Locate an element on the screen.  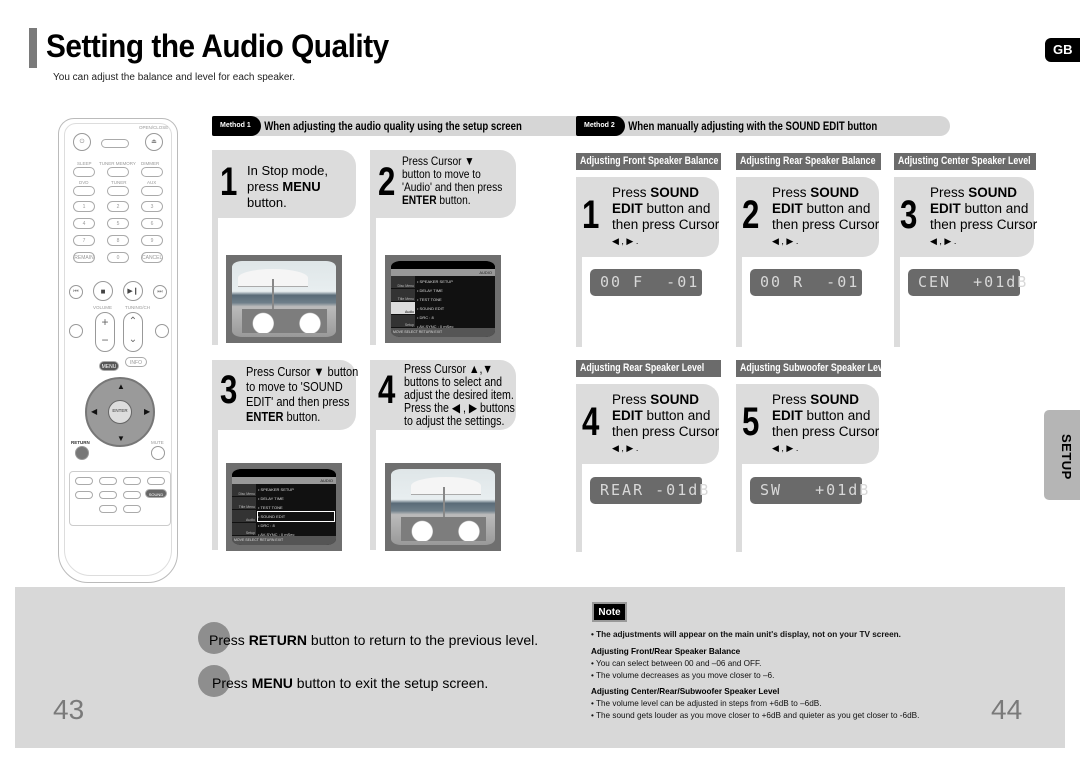
menu-row-highlighted: • SOUND EDIT is located at coordinates (296, 516).